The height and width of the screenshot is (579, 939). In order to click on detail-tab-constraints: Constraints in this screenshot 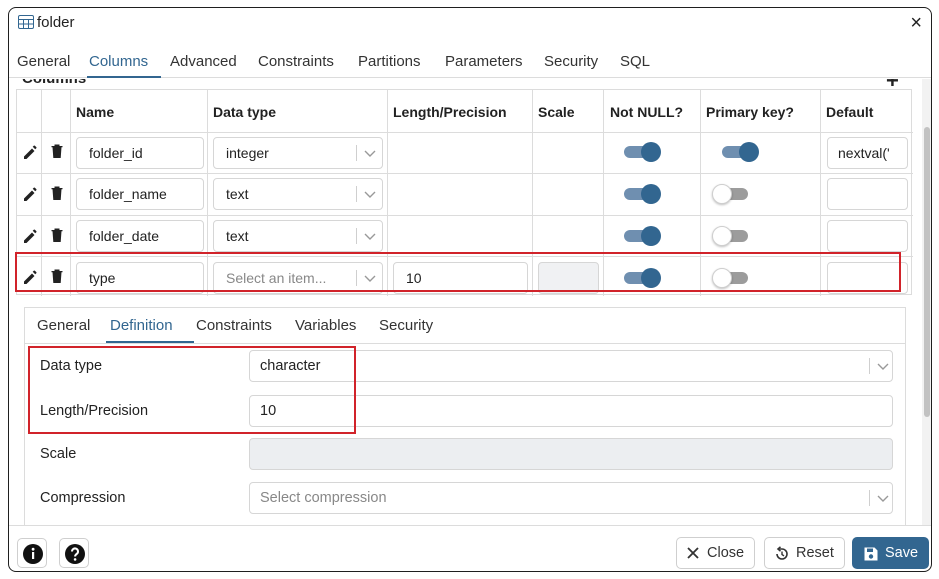, I will do `click(234, 325)`.